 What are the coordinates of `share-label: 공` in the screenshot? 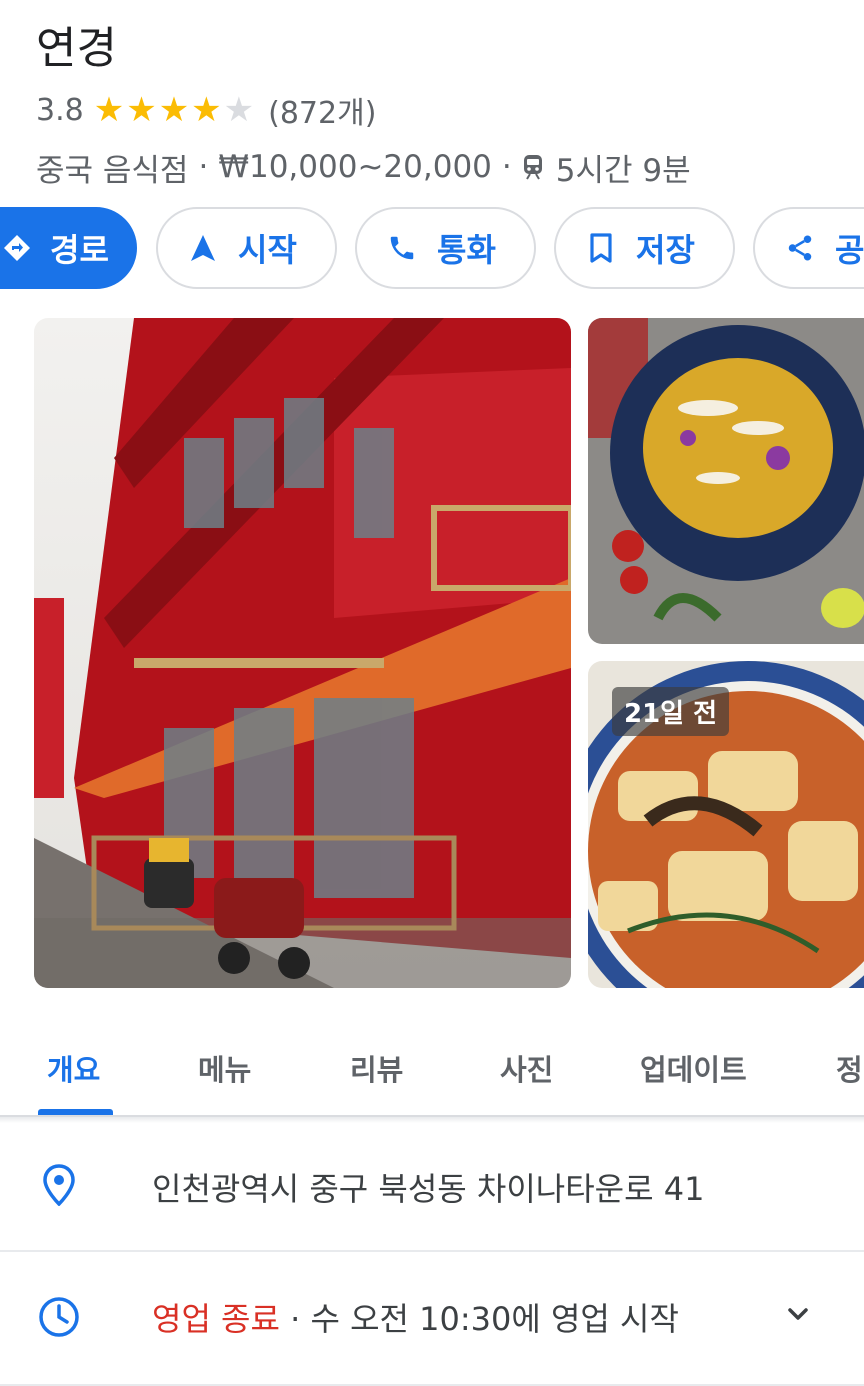 It's located at (849, 250).